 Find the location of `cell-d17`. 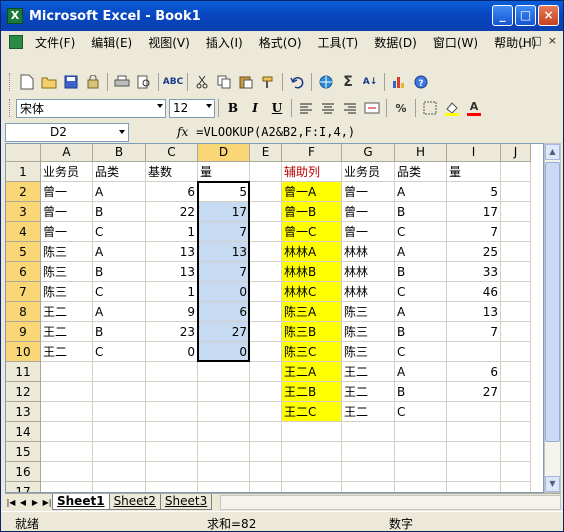

cell-d17 is located at coordinates (224, 487).